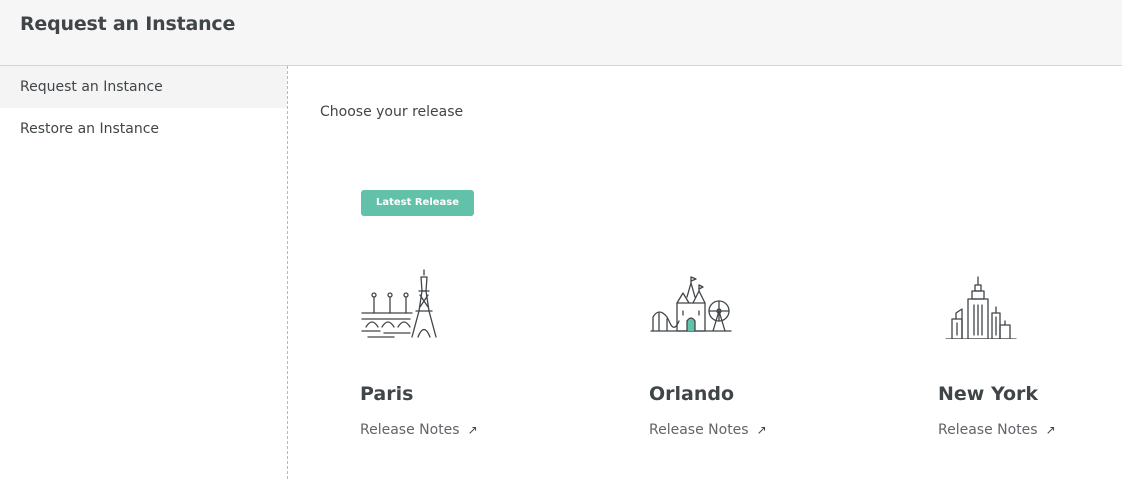  I want to click on latest-release-badge: Latest Release, so click(417, 203).